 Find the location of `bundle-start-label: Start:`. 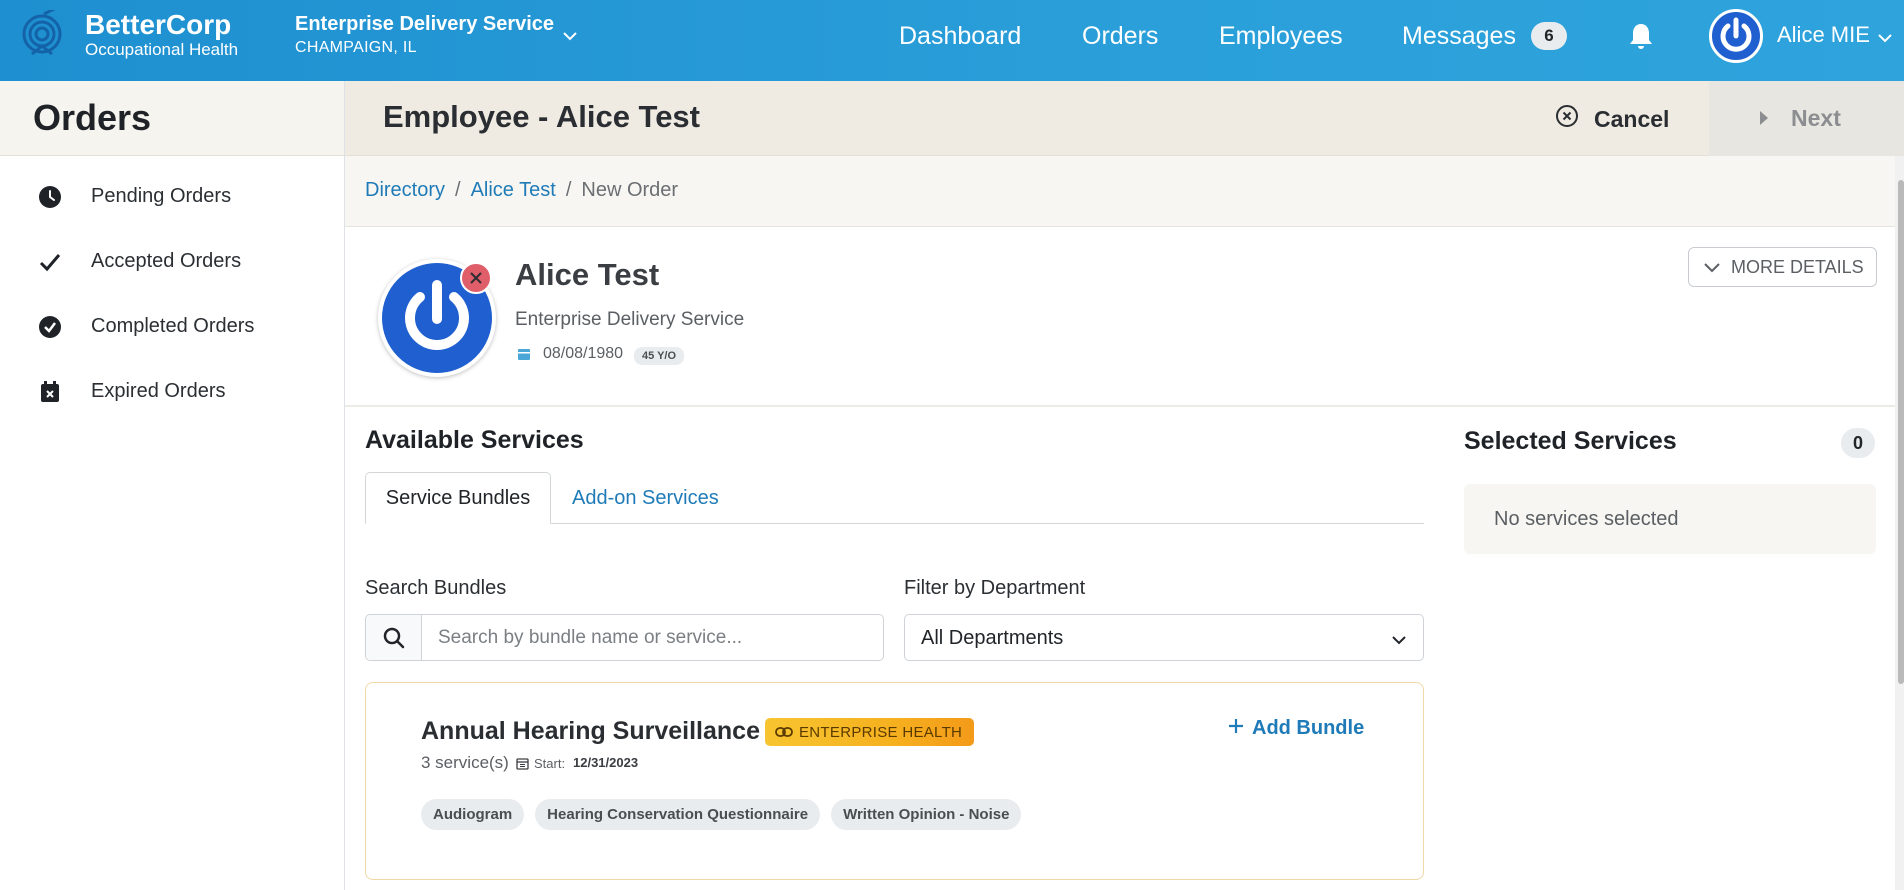

bundle-start-label: Start: is located at coordinates (550, 763).